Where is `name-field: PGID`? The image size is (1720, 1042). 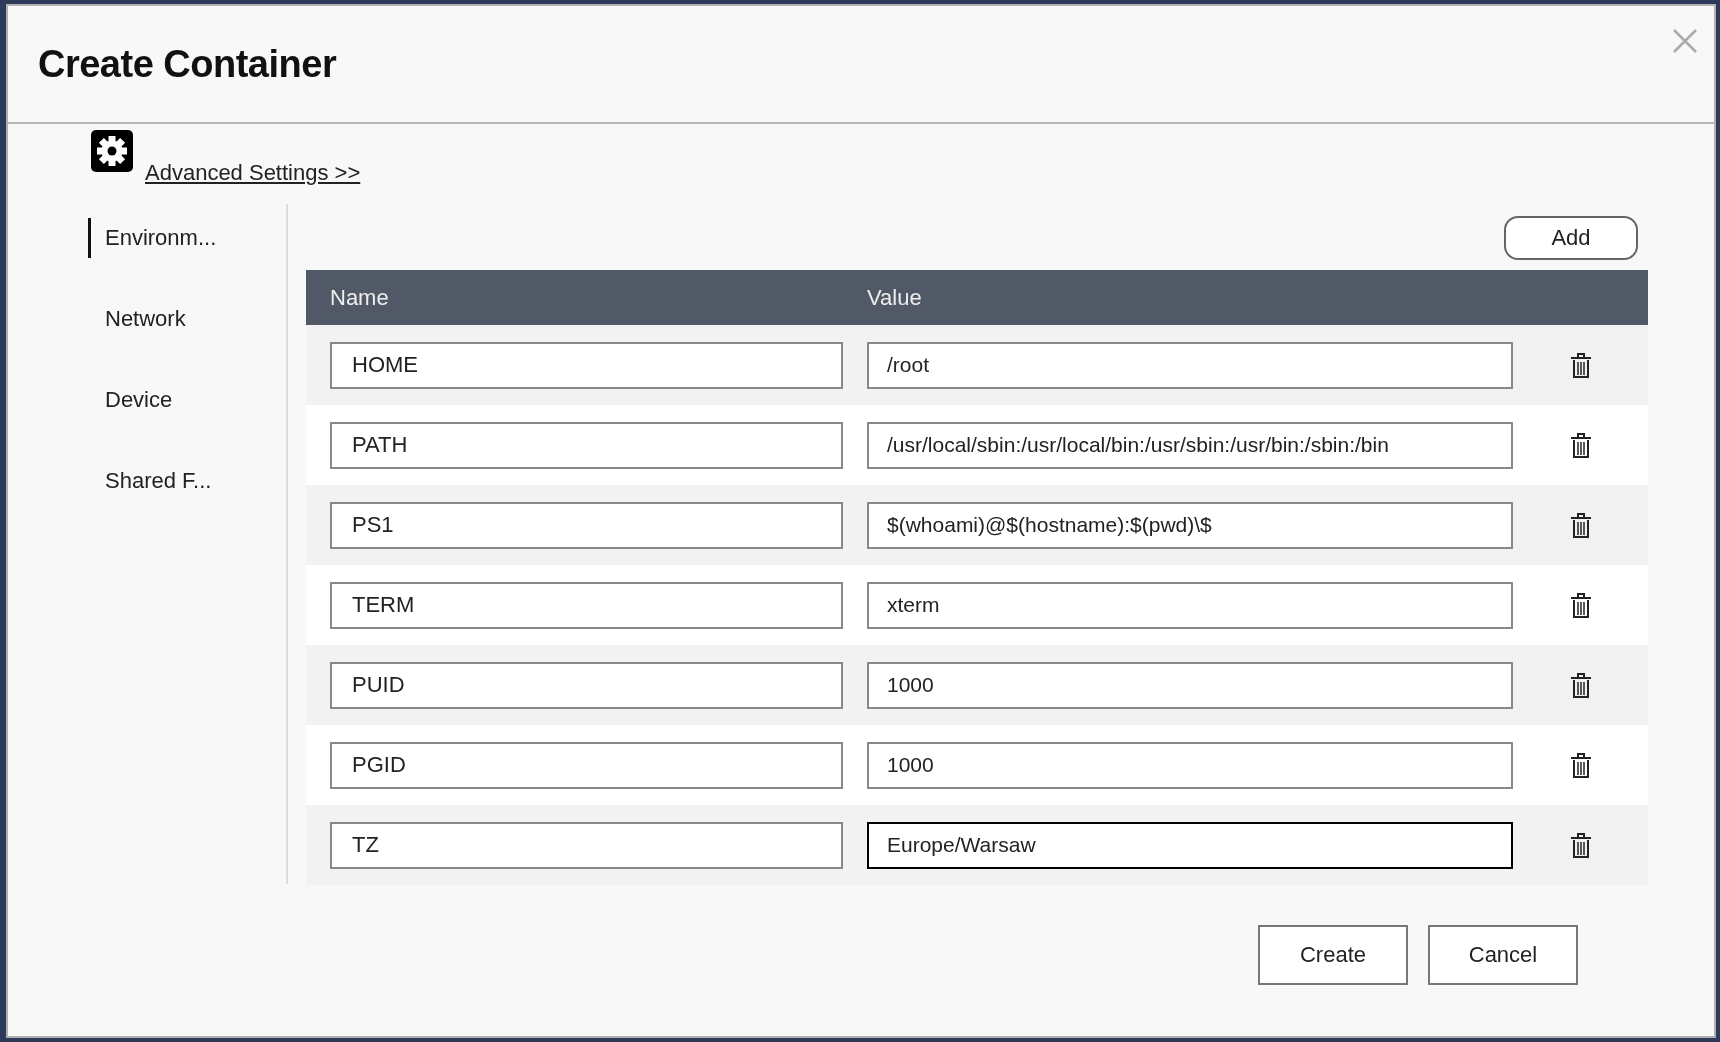 name-field: PGID is located at coordinates (586, 765).